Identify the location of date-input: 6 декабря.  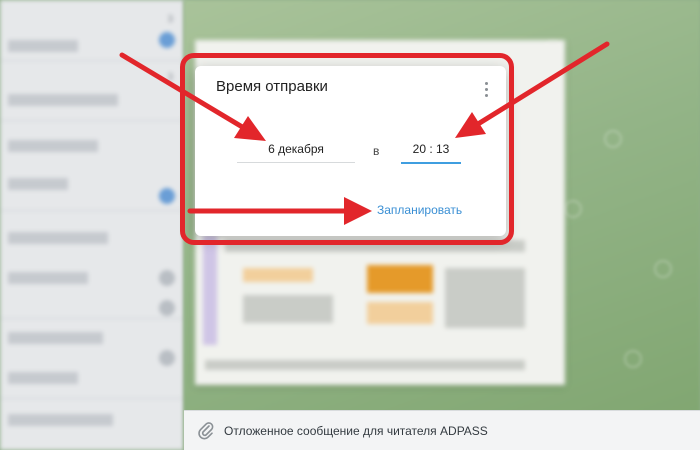
(296, 150).